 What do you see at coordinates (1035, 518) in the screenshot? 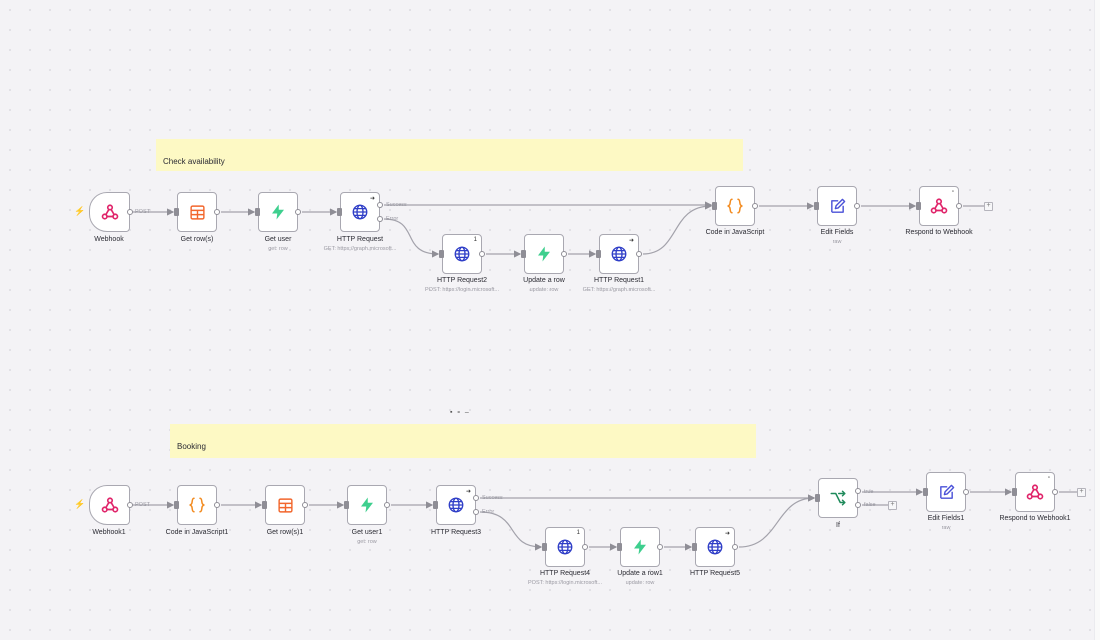
I see `node-label: Respond to Webhook1` at bounding box center [1035, 518].